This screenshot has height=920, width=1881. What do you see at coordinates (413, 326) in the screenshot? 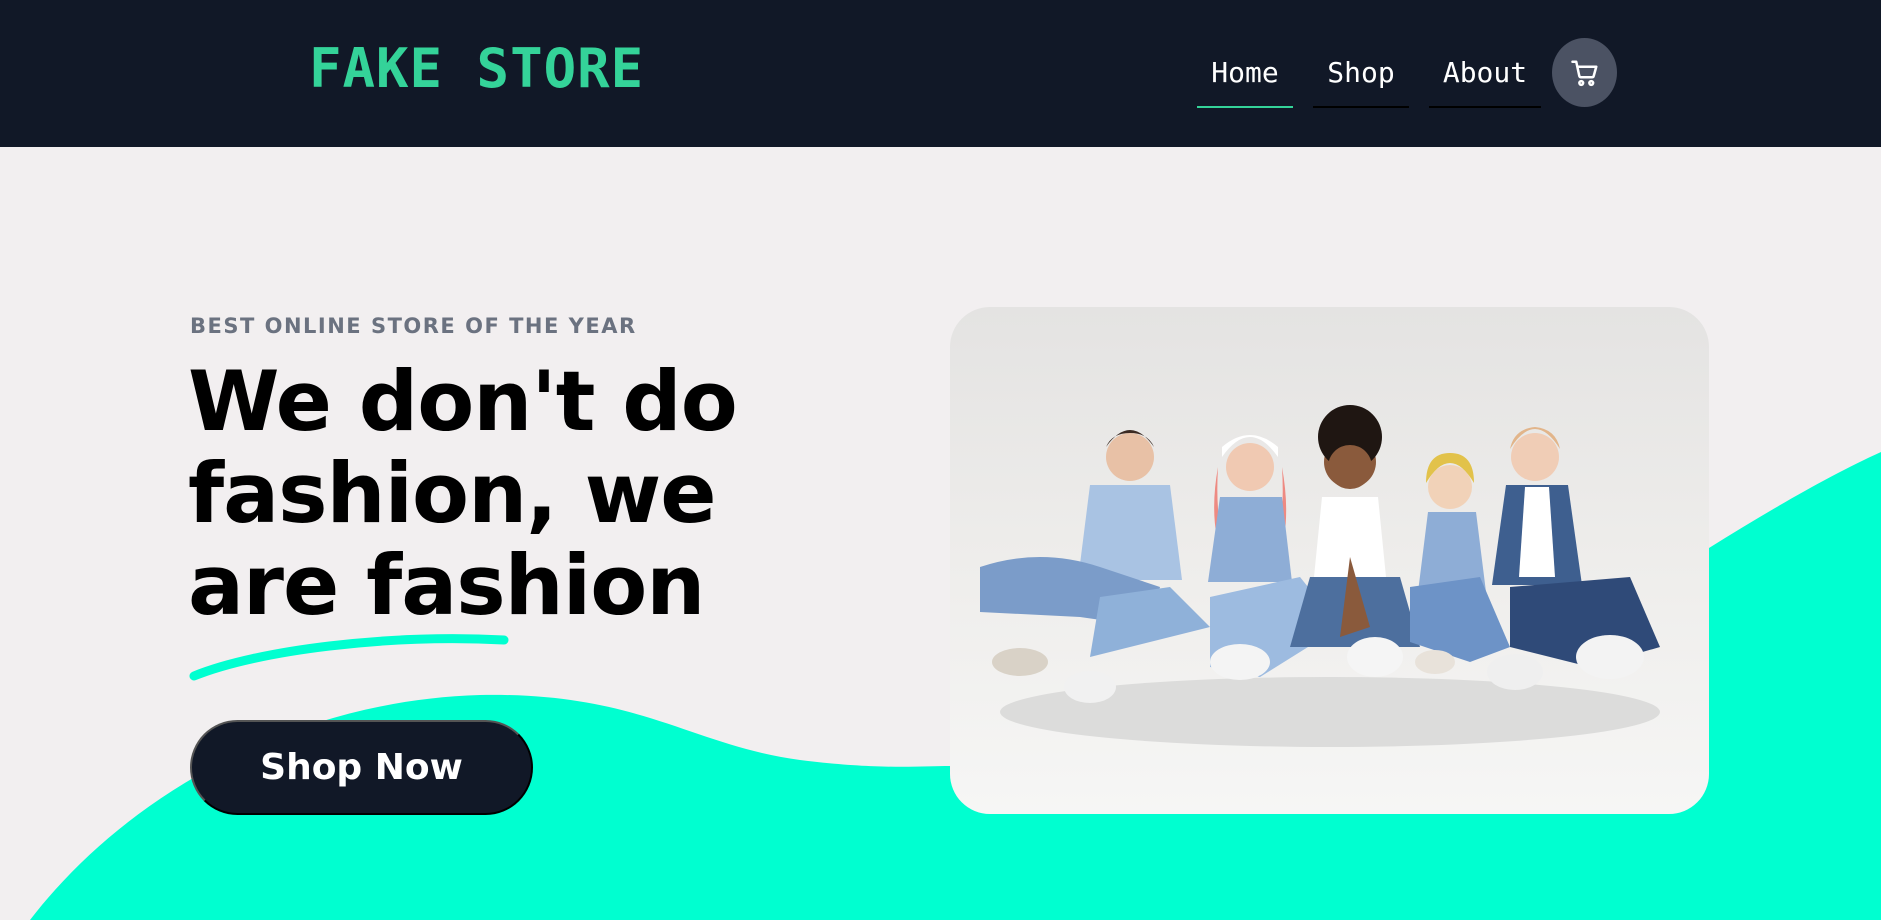
I see `hero-eyebrow: BEST ONLINE STORE OF THE YEAR` at bounding box center [413, 326].